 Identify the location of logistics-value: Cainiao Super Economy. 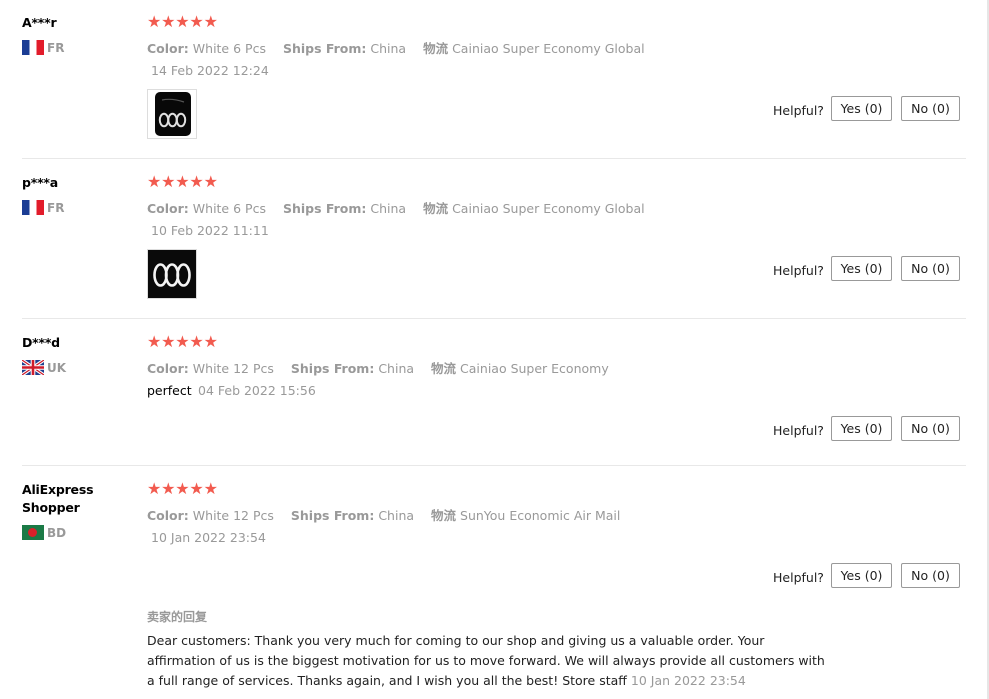
(534, 368).